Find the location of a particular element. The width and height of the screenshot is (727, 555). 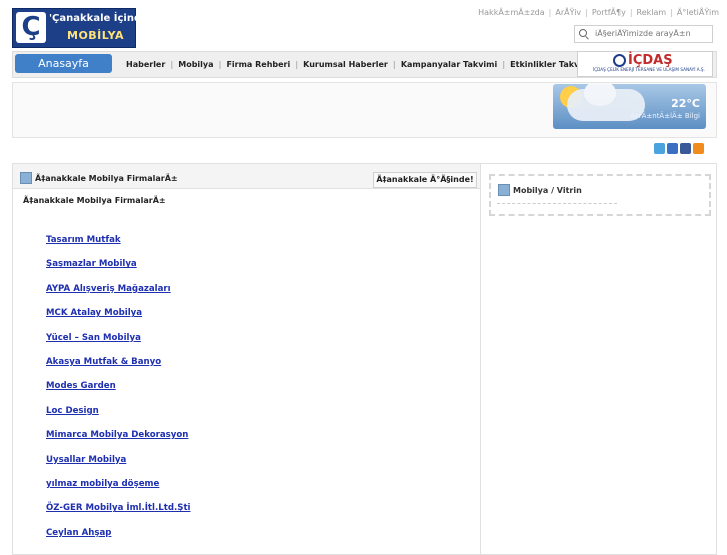

social-icons is located at coordinates (679, 148).